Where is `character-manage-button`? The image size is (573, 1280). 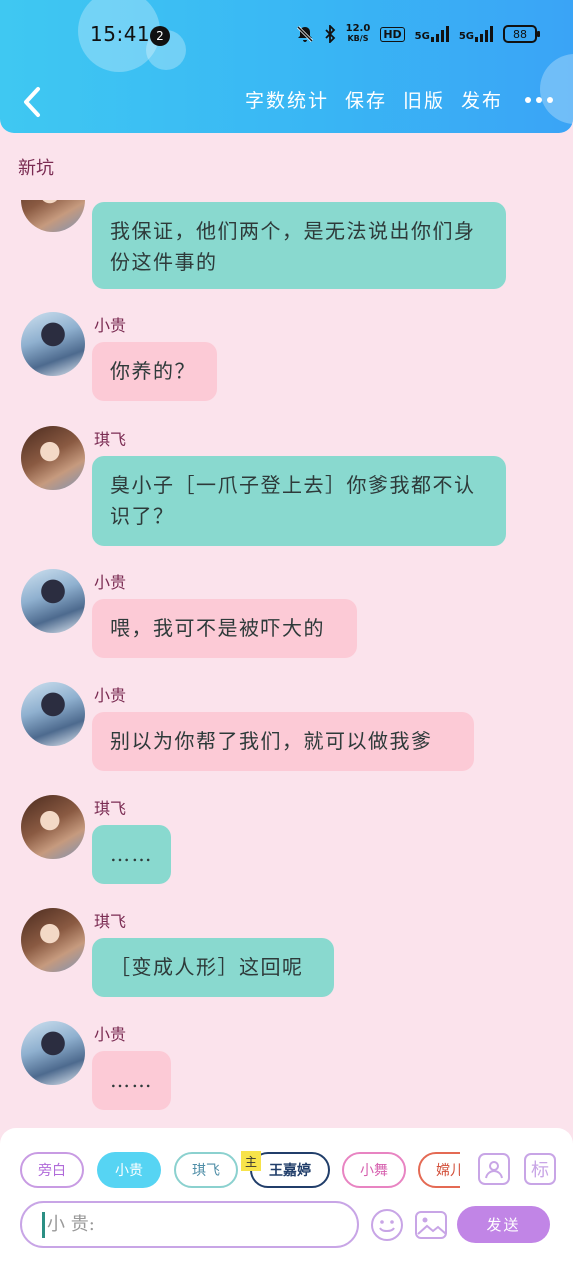 character-manage-button is located at coordinates (494, 1169).